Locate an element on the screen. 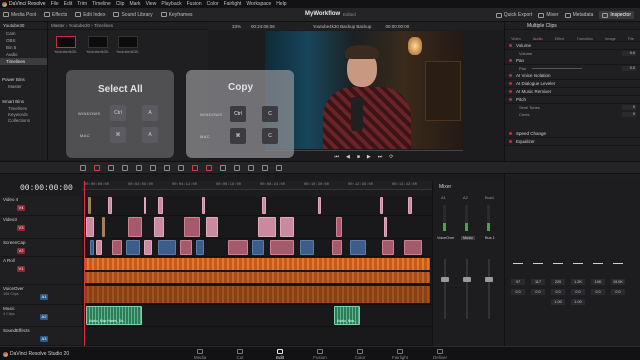 The image size is (640, 360). smart-bins-header: Smart Bins is located at coordinates (23, 101).